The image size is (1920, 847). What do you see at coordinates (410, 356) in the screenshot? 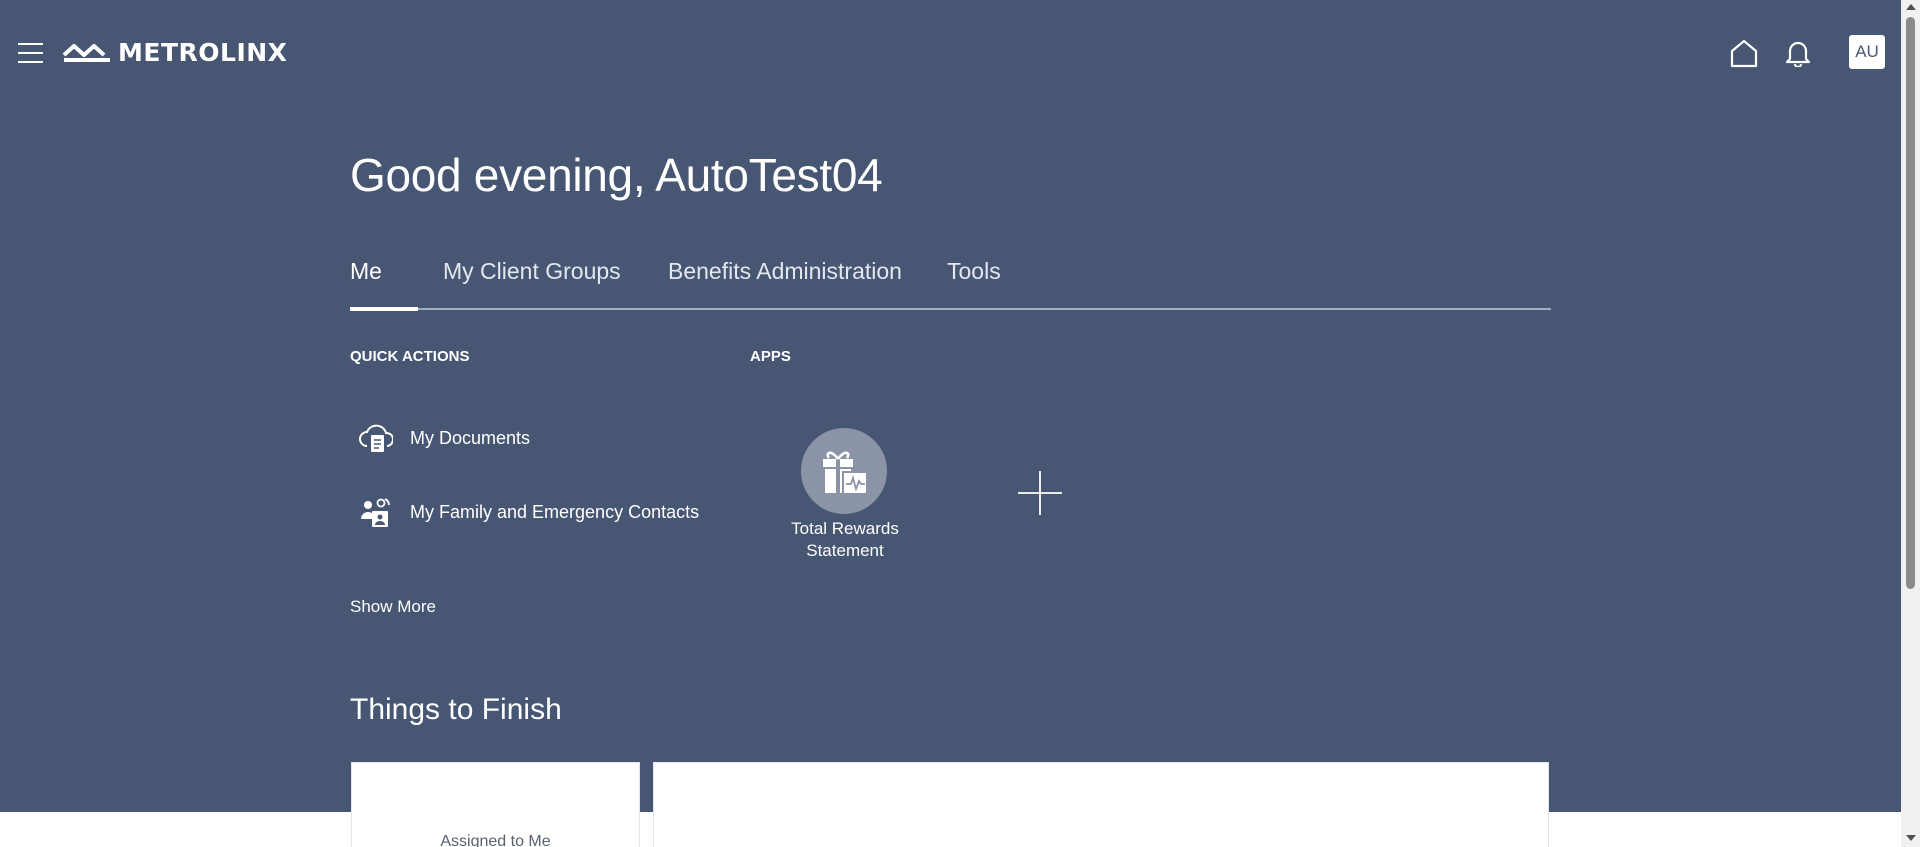
I see `quick-actions-heading: QUICK ACTIONS` at bounding box center [410, 356].